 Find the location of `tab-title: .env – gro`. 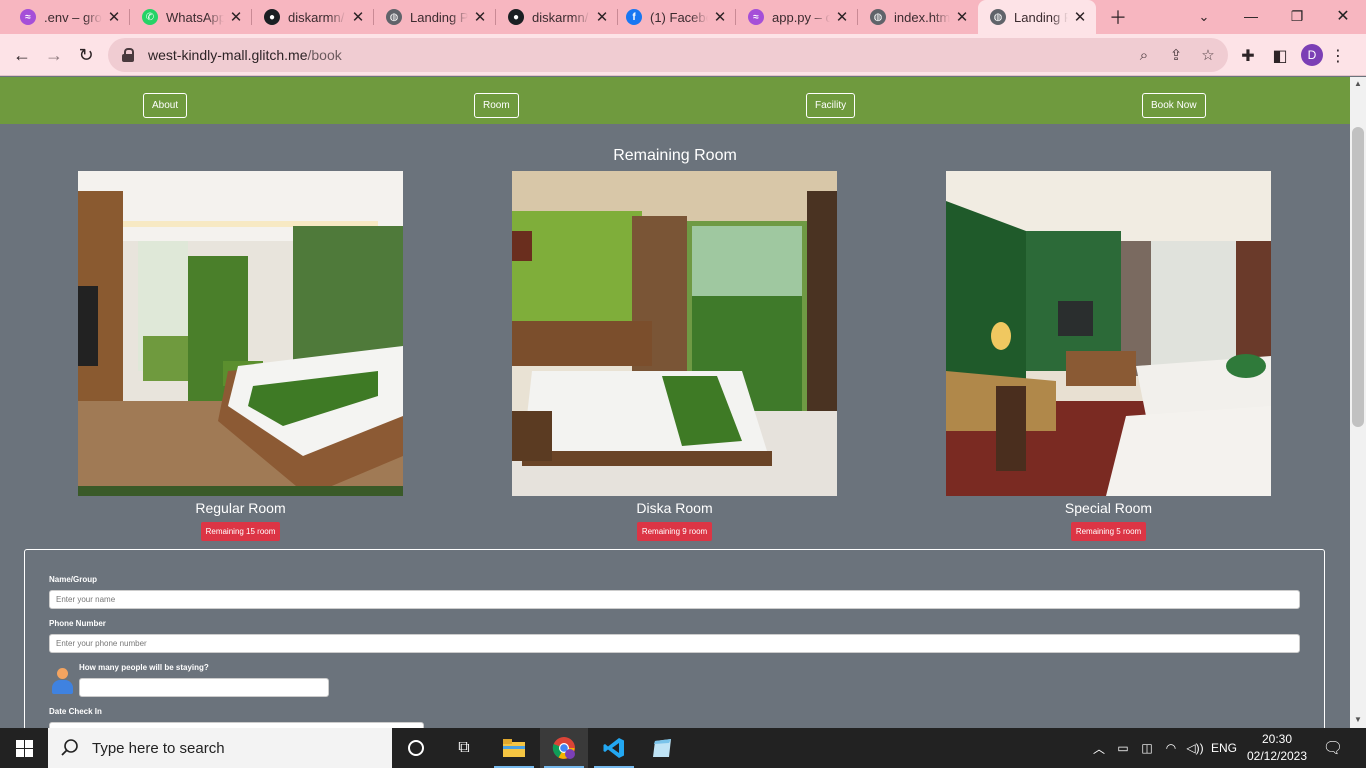

tab-title: .env – gro is located at coordinates (73, 17).